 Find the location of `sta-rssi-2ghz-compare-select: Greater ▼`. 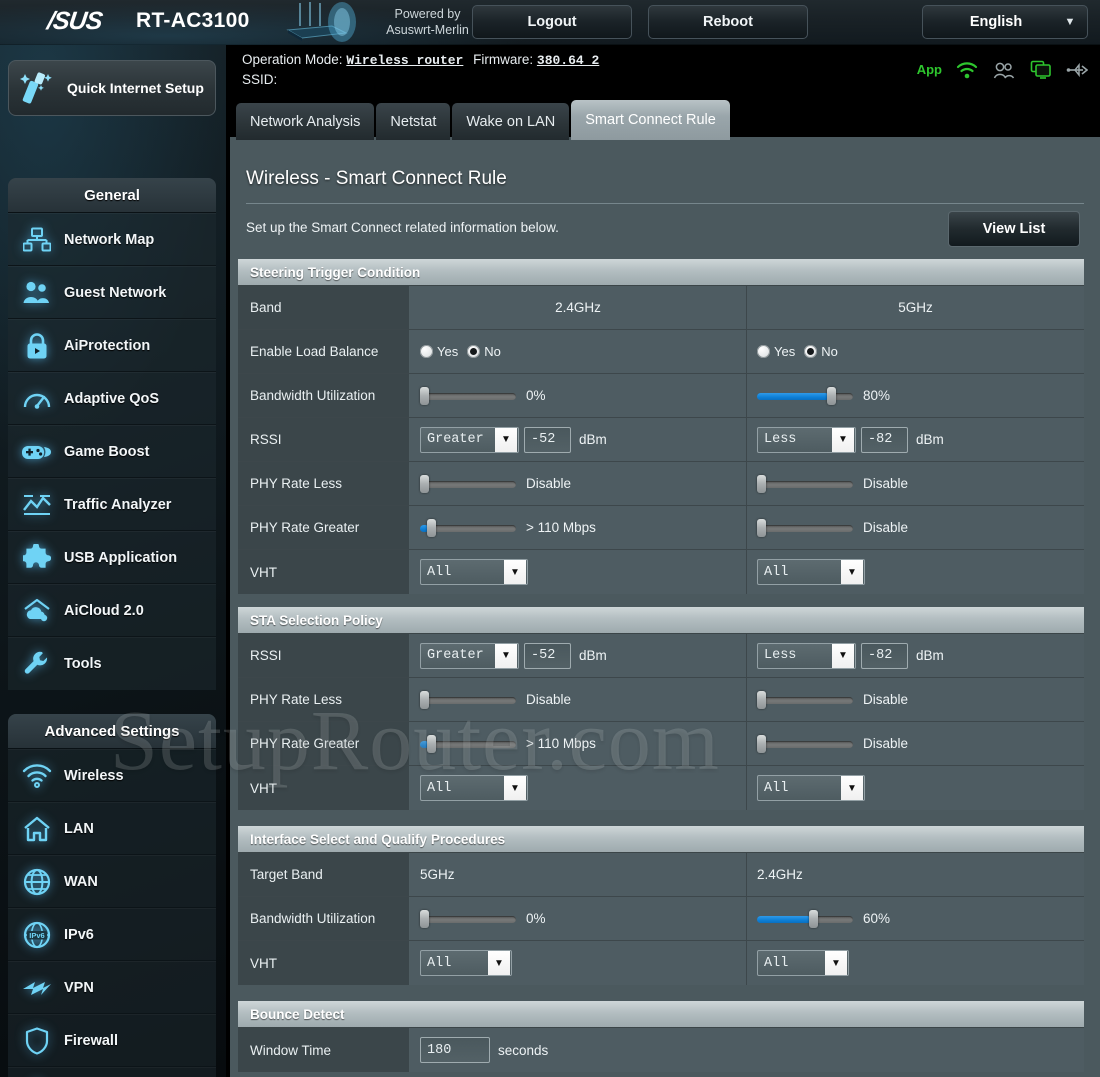

sta-rssi-2ghz-compare-select: Greater ▼ is located at coordinates (469, 655).